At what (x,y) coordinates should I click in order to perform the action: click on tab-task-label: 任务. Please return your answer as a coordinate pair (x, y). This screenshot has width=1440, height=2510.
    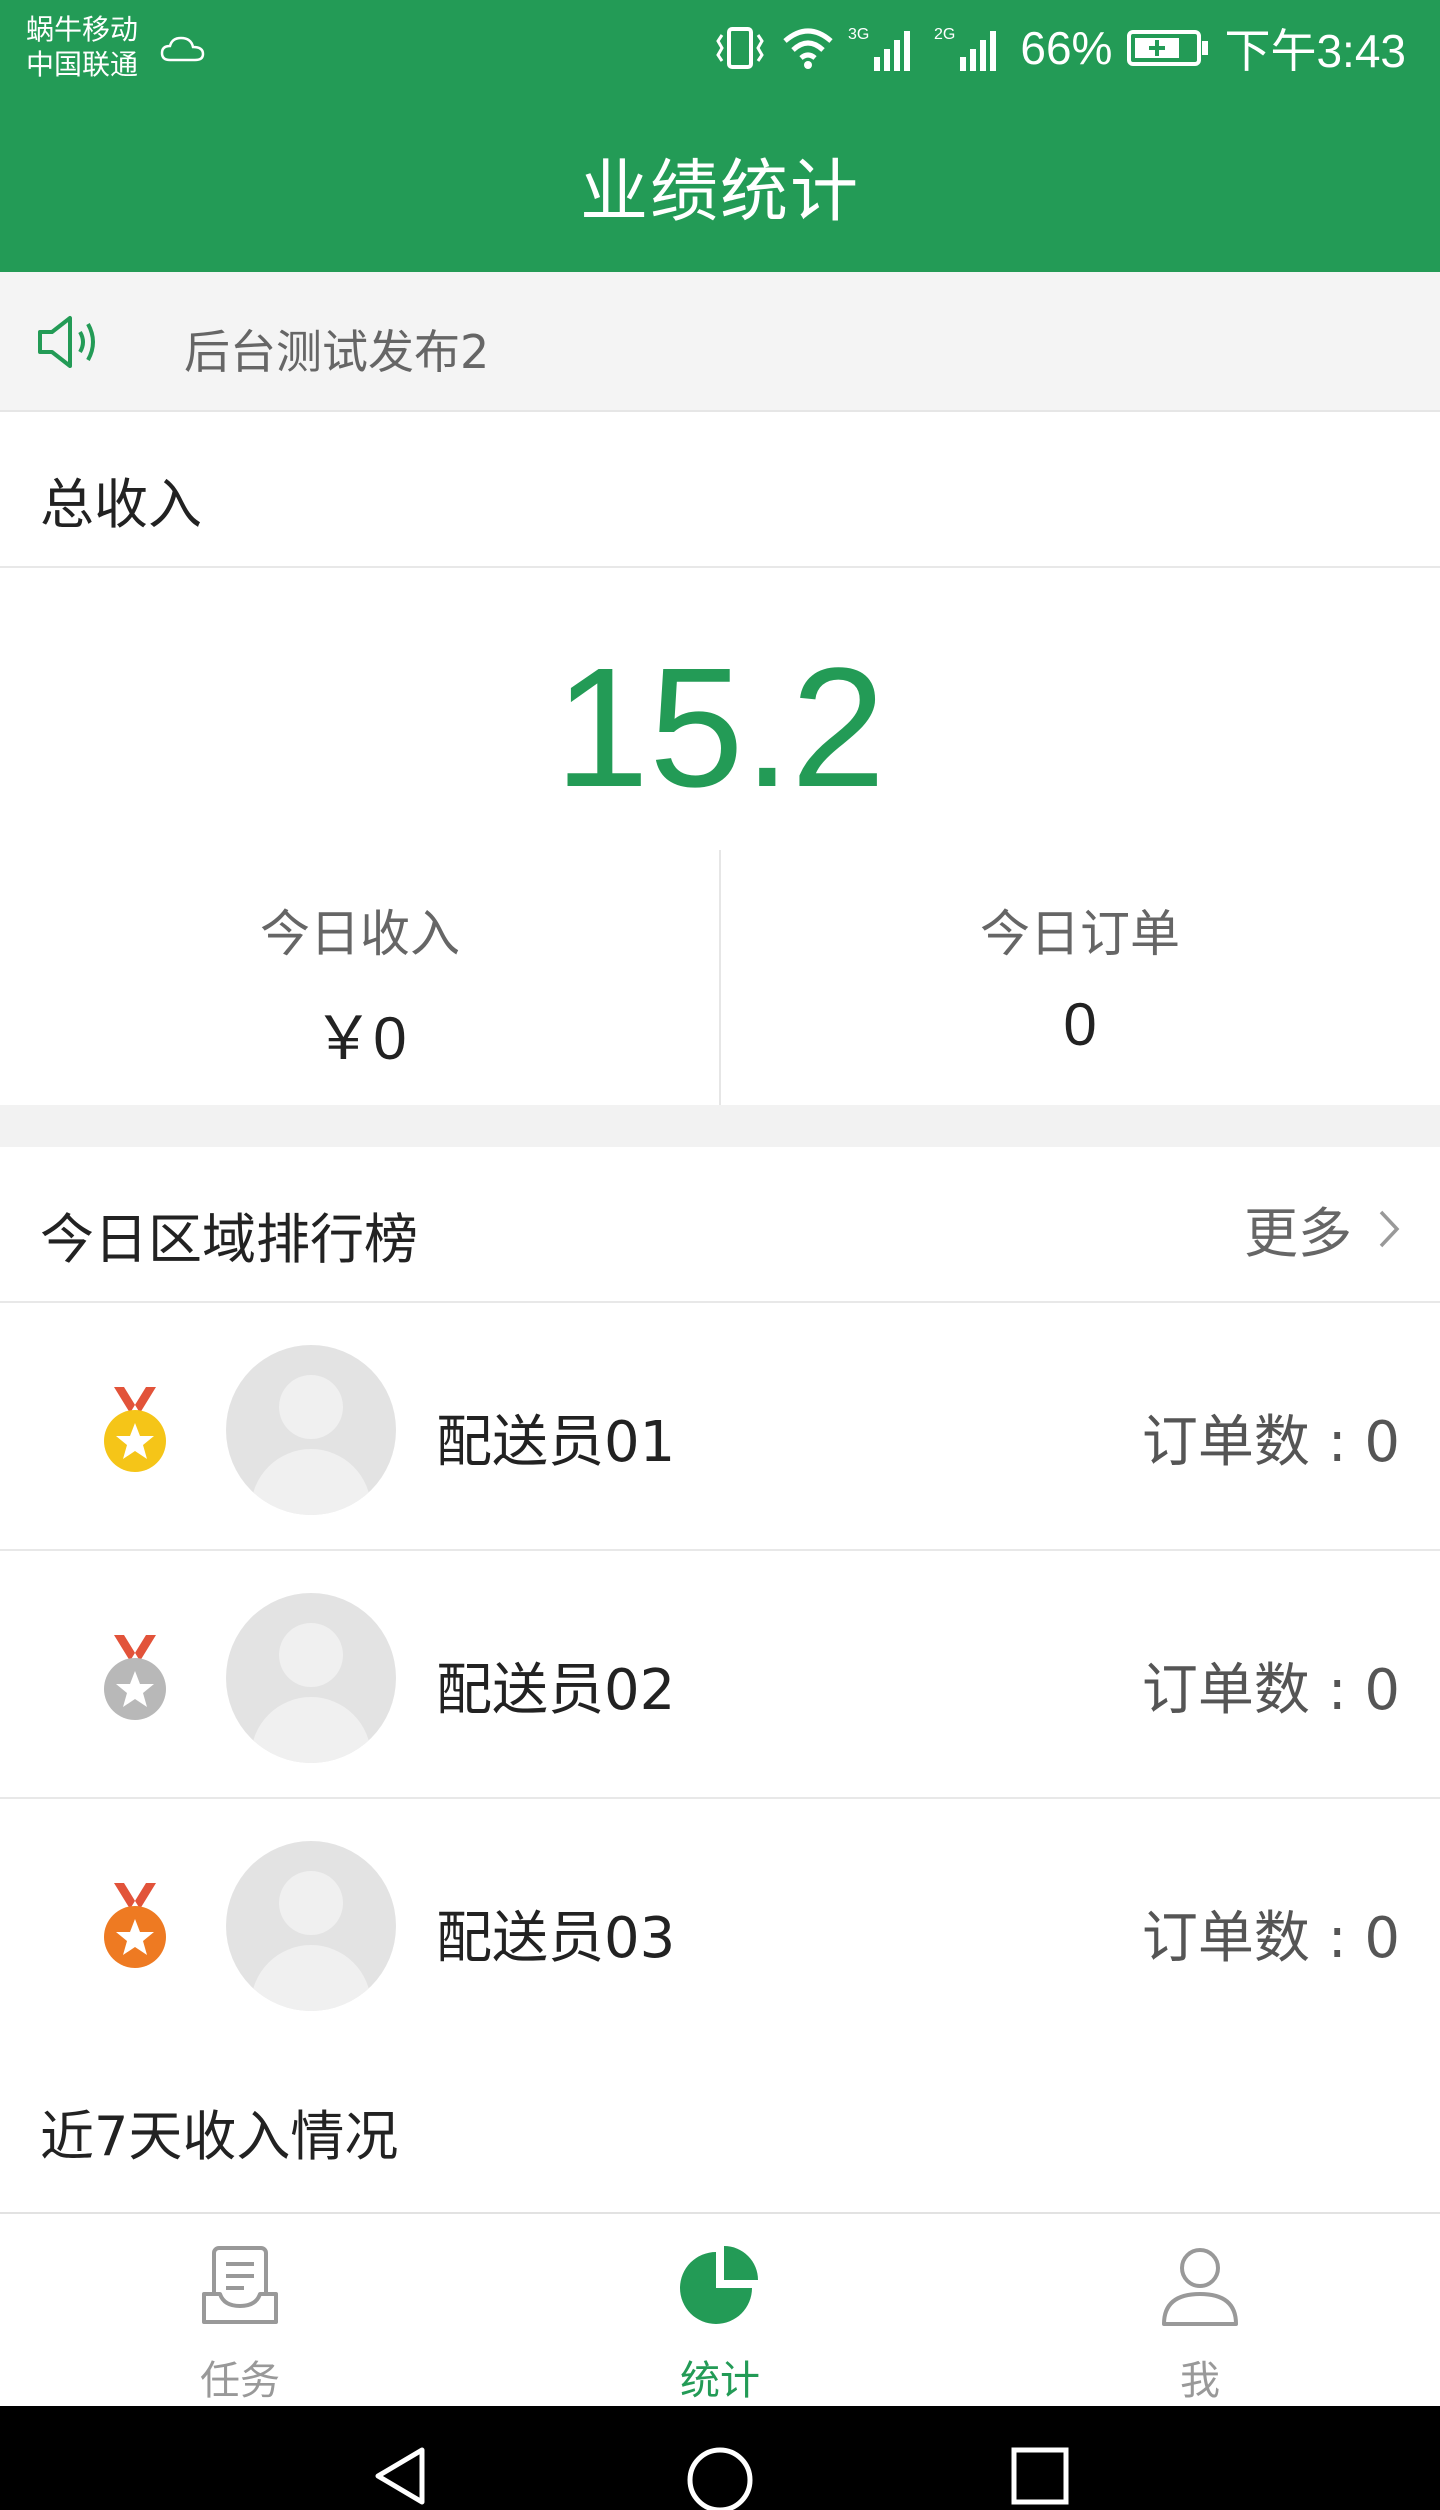
    Looking at the image, I should click on (240, 2381).